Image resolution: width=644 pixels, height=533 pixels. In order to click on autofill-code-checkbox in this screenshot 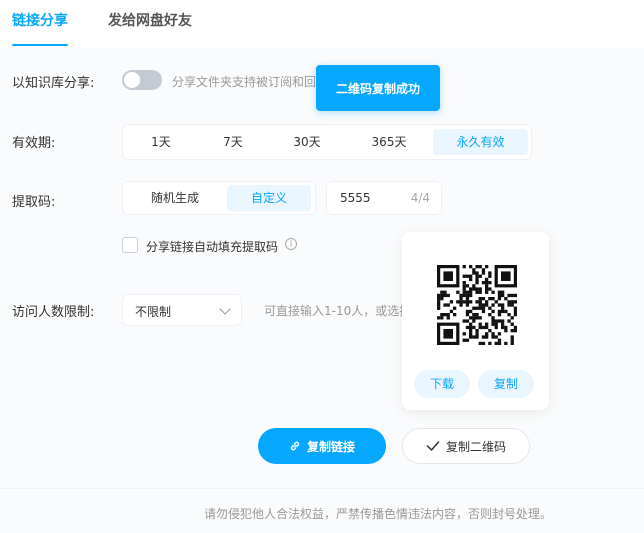, I will do `click(130, 245)`.